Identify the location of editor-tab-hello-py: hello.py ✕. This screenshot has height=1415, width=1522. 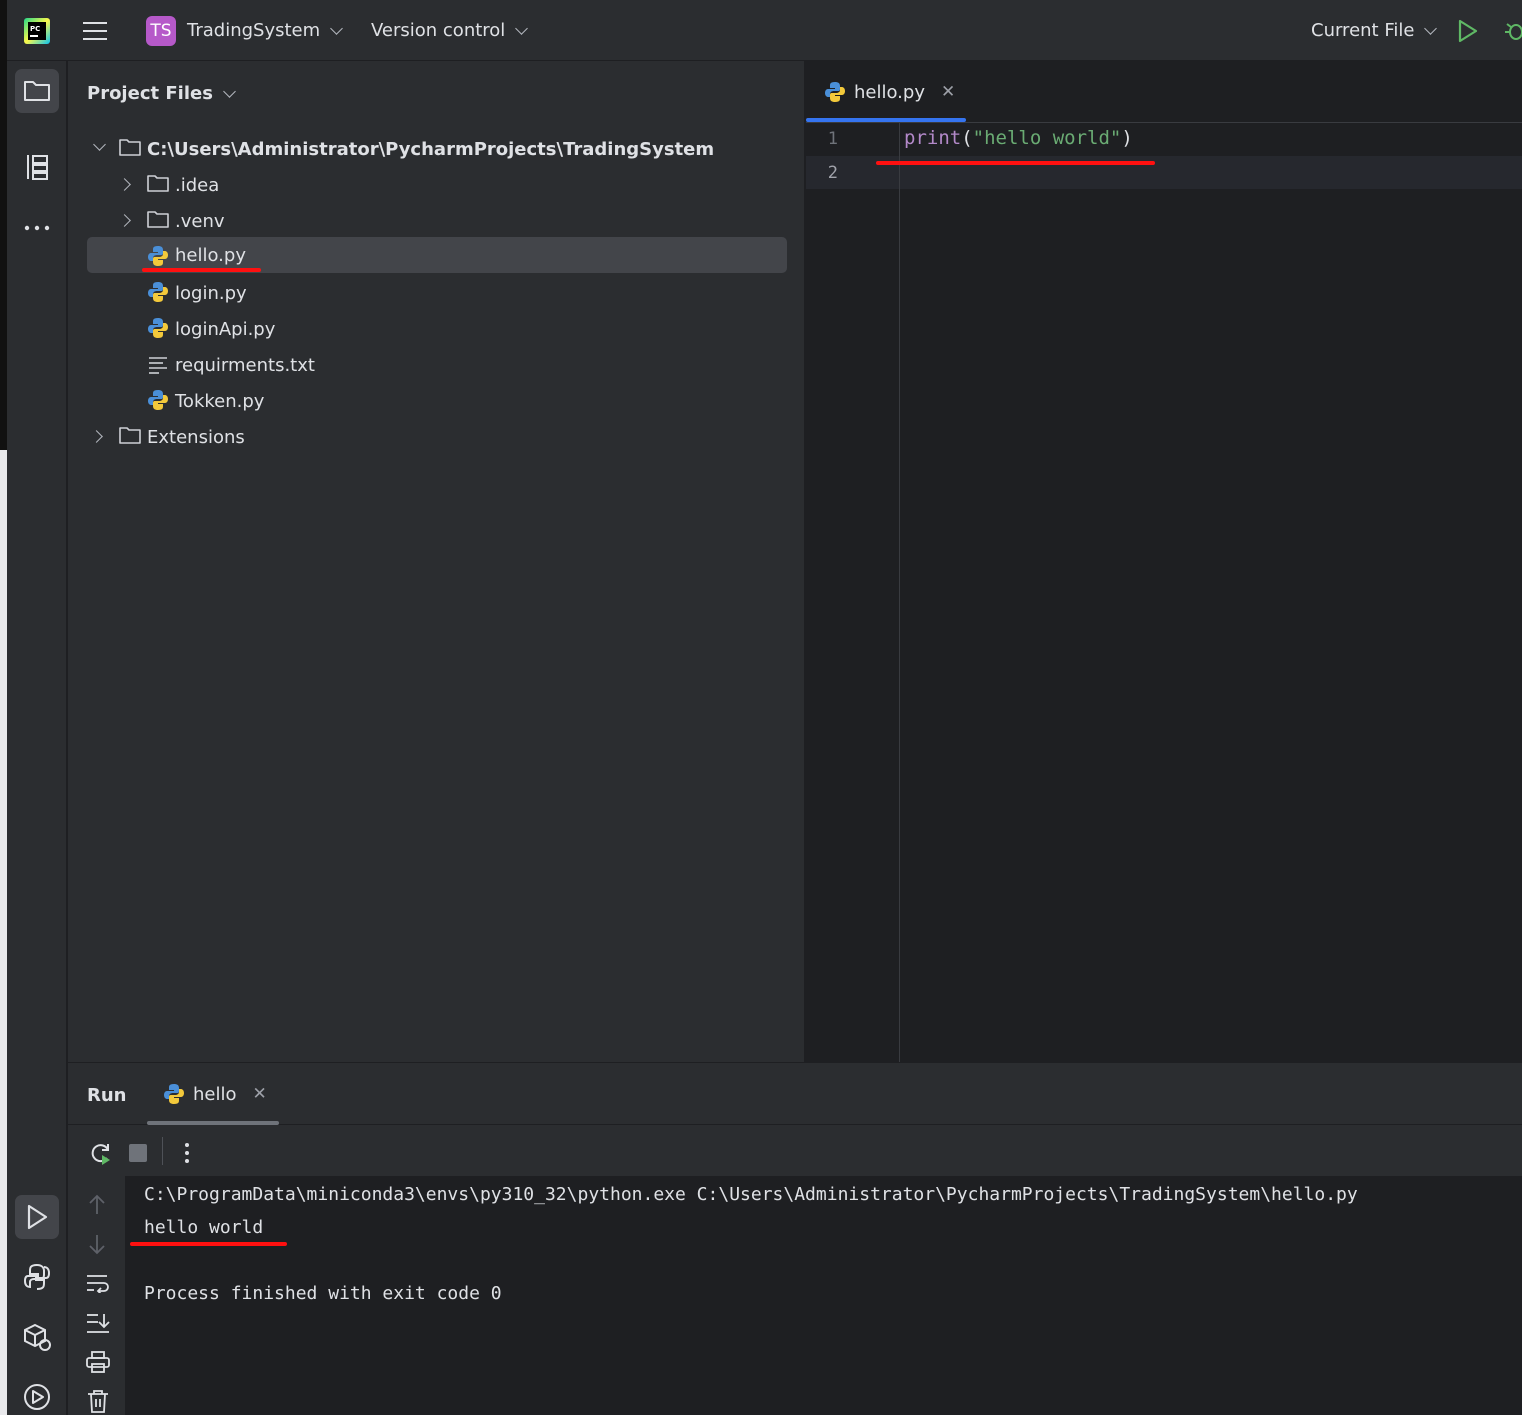
(889, 92).